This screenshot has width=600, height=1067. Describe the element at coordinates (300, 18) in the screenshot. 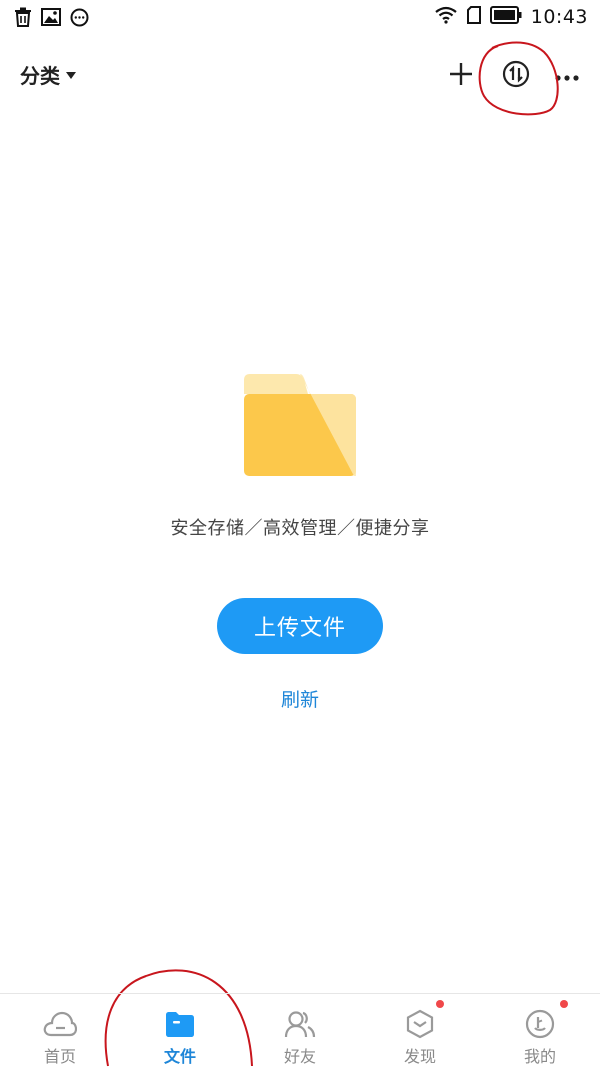

I see `status-bar: 10:43` at that location.